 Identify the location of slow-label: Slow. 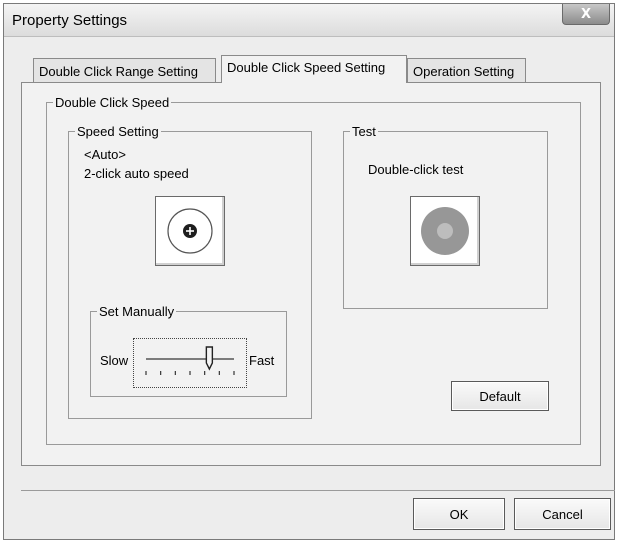
(114, 360).